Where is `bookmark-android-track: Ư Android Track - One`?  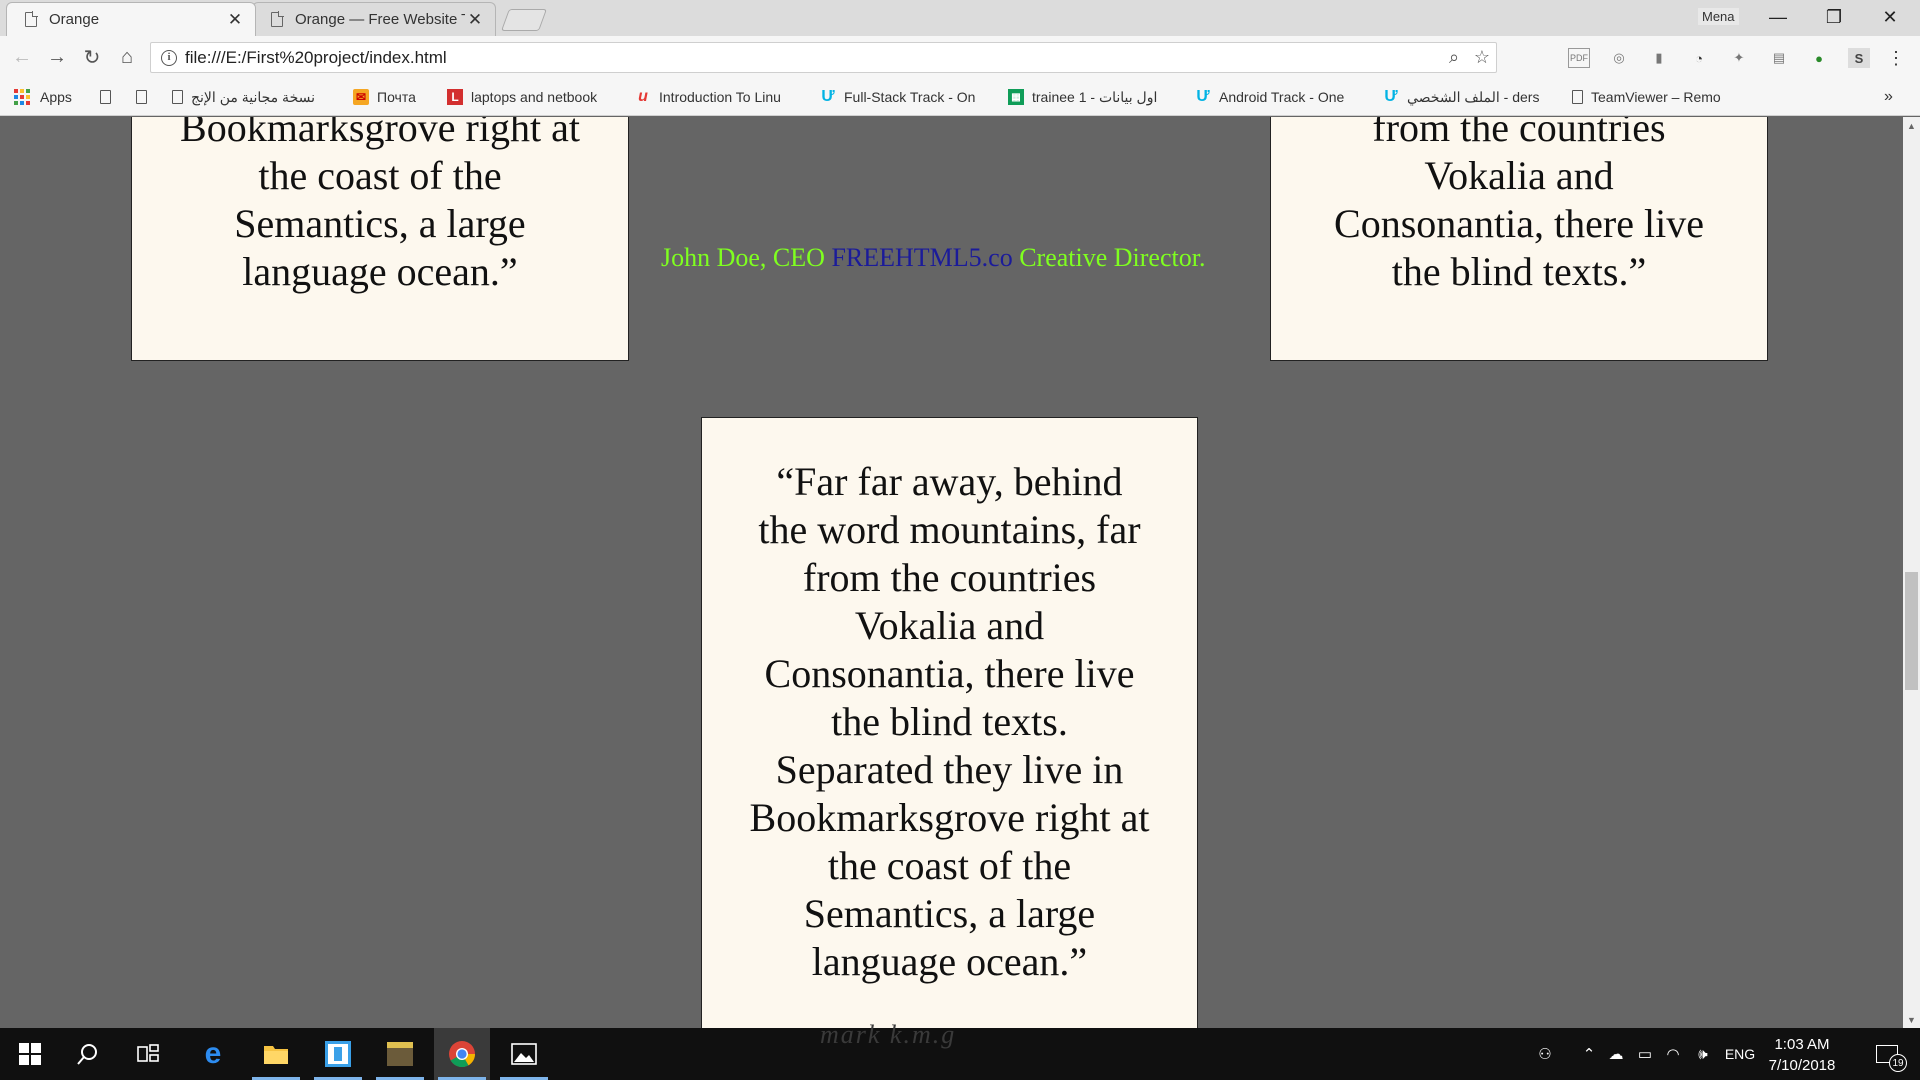 bookmark-android-track: Ư Android Track - One is located at coordinates (1281, 97).